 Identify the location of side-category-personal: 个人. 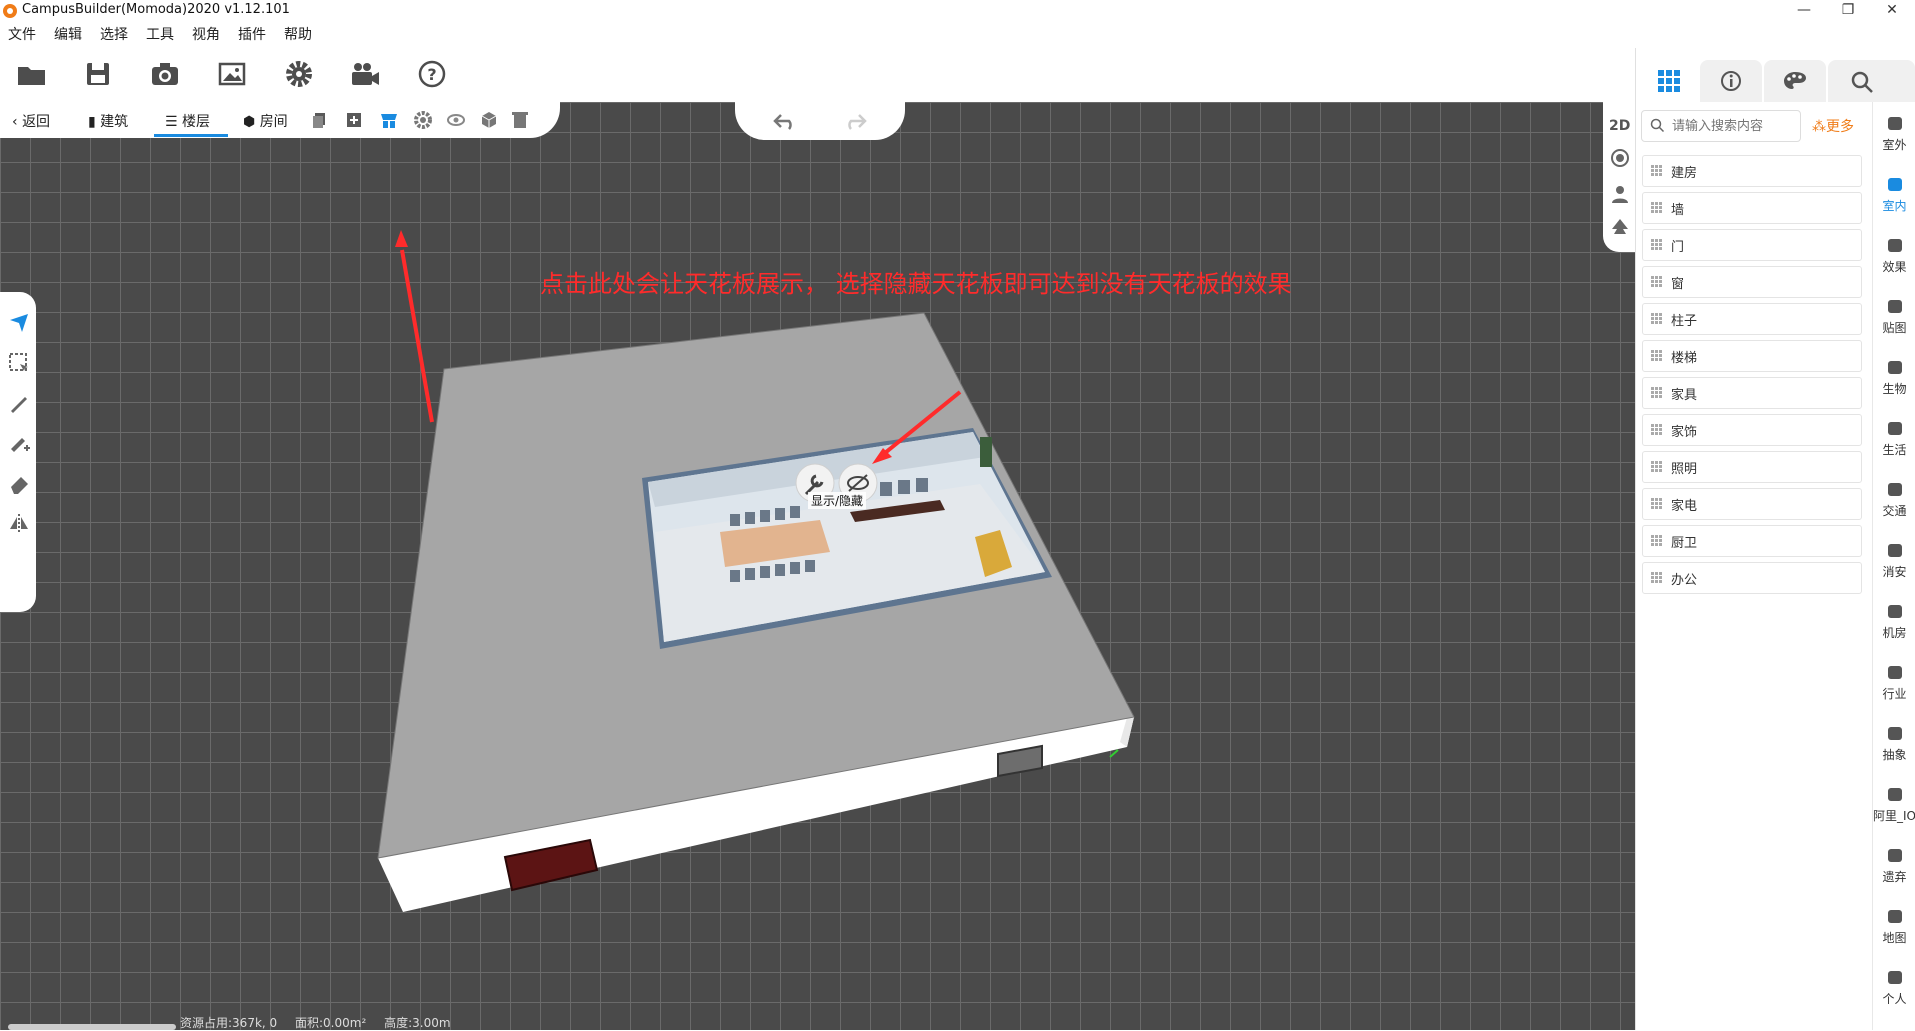
(1894, 992).